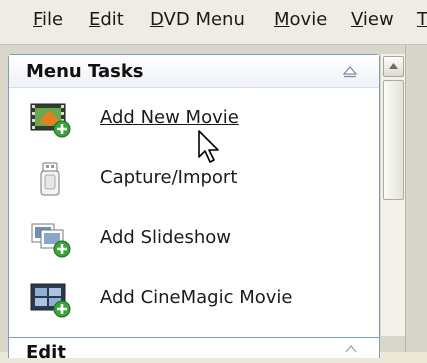  I want to click on task-label: Capture/Import, so click(169, 177).